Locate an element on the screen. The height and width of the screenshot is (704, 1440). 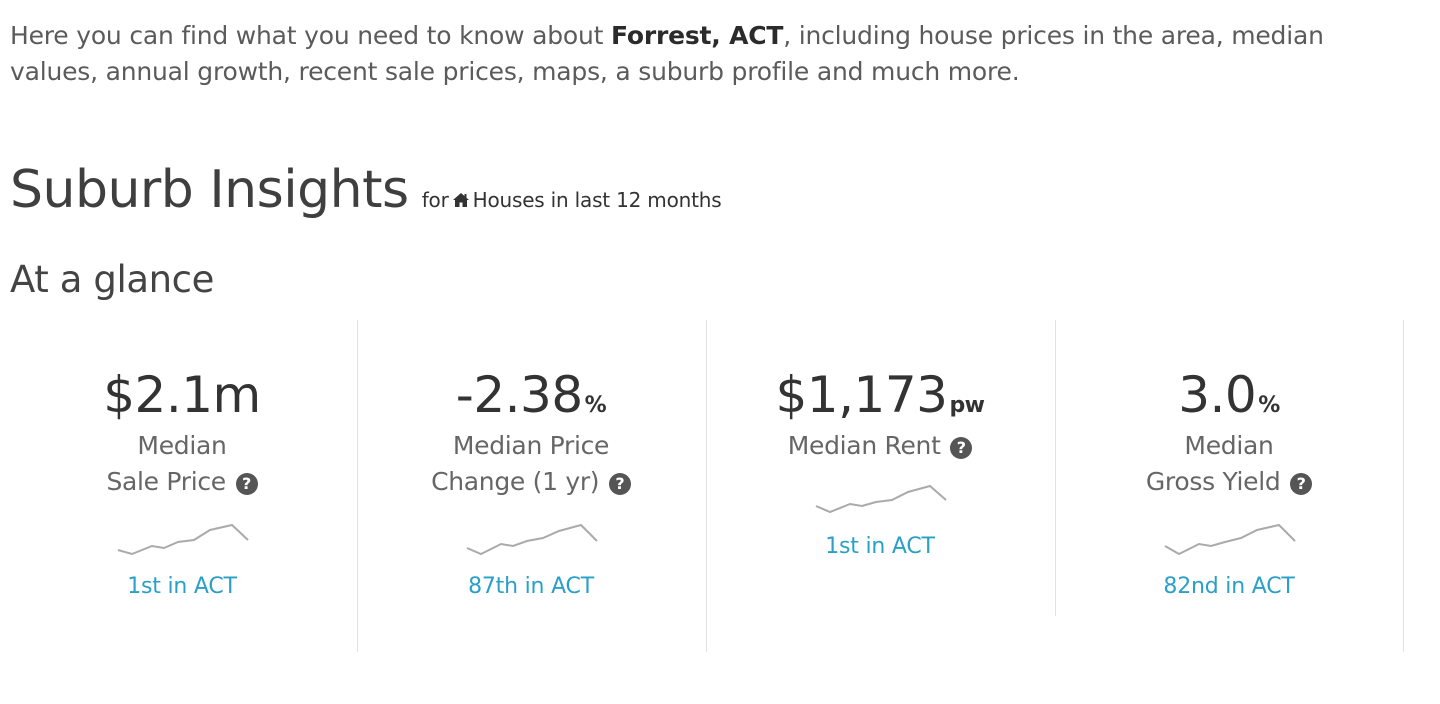
stat-unit: pw is located at coordinates (967, 405).